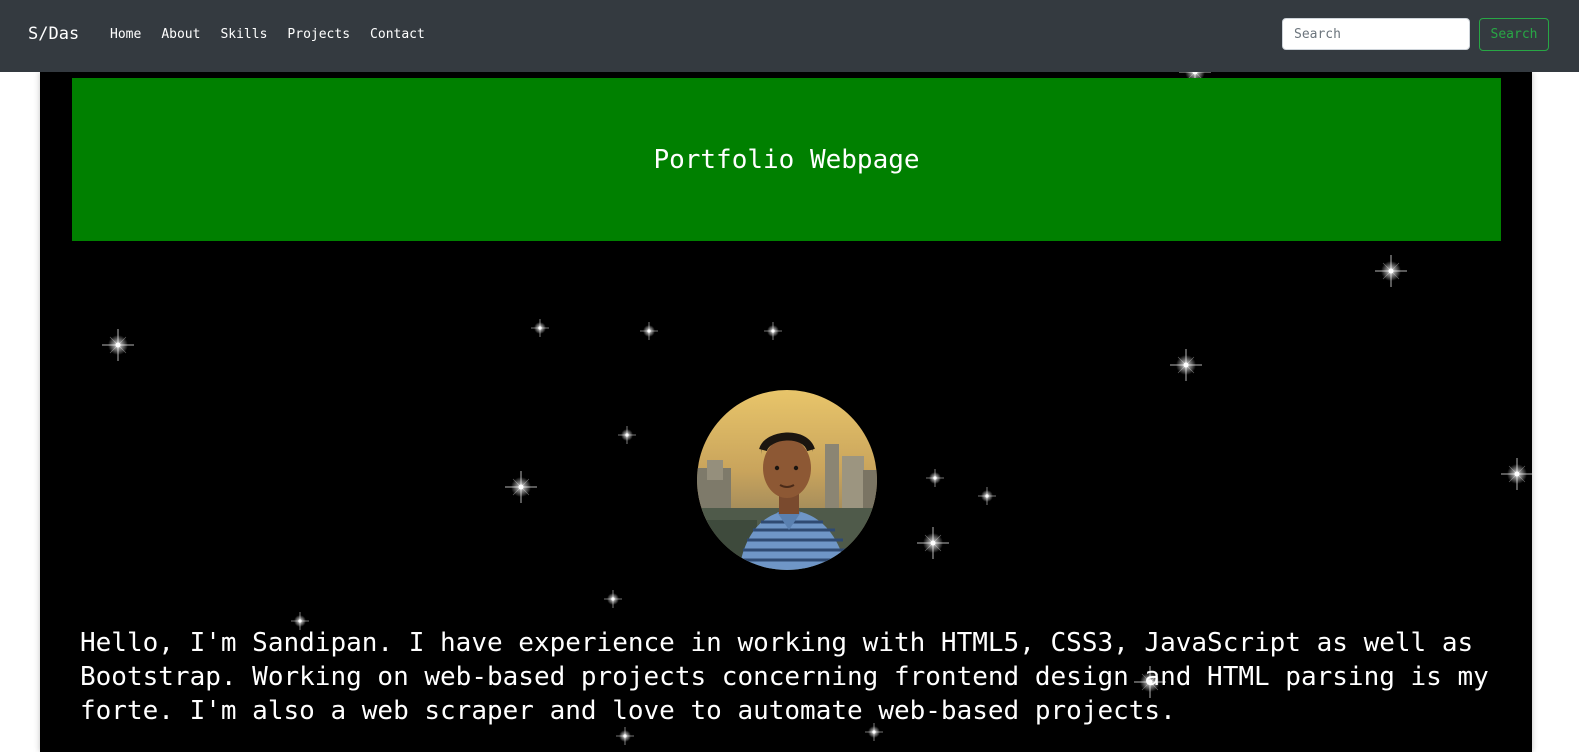  I want to click on brand-logo: S/Das, so click(53, 34).